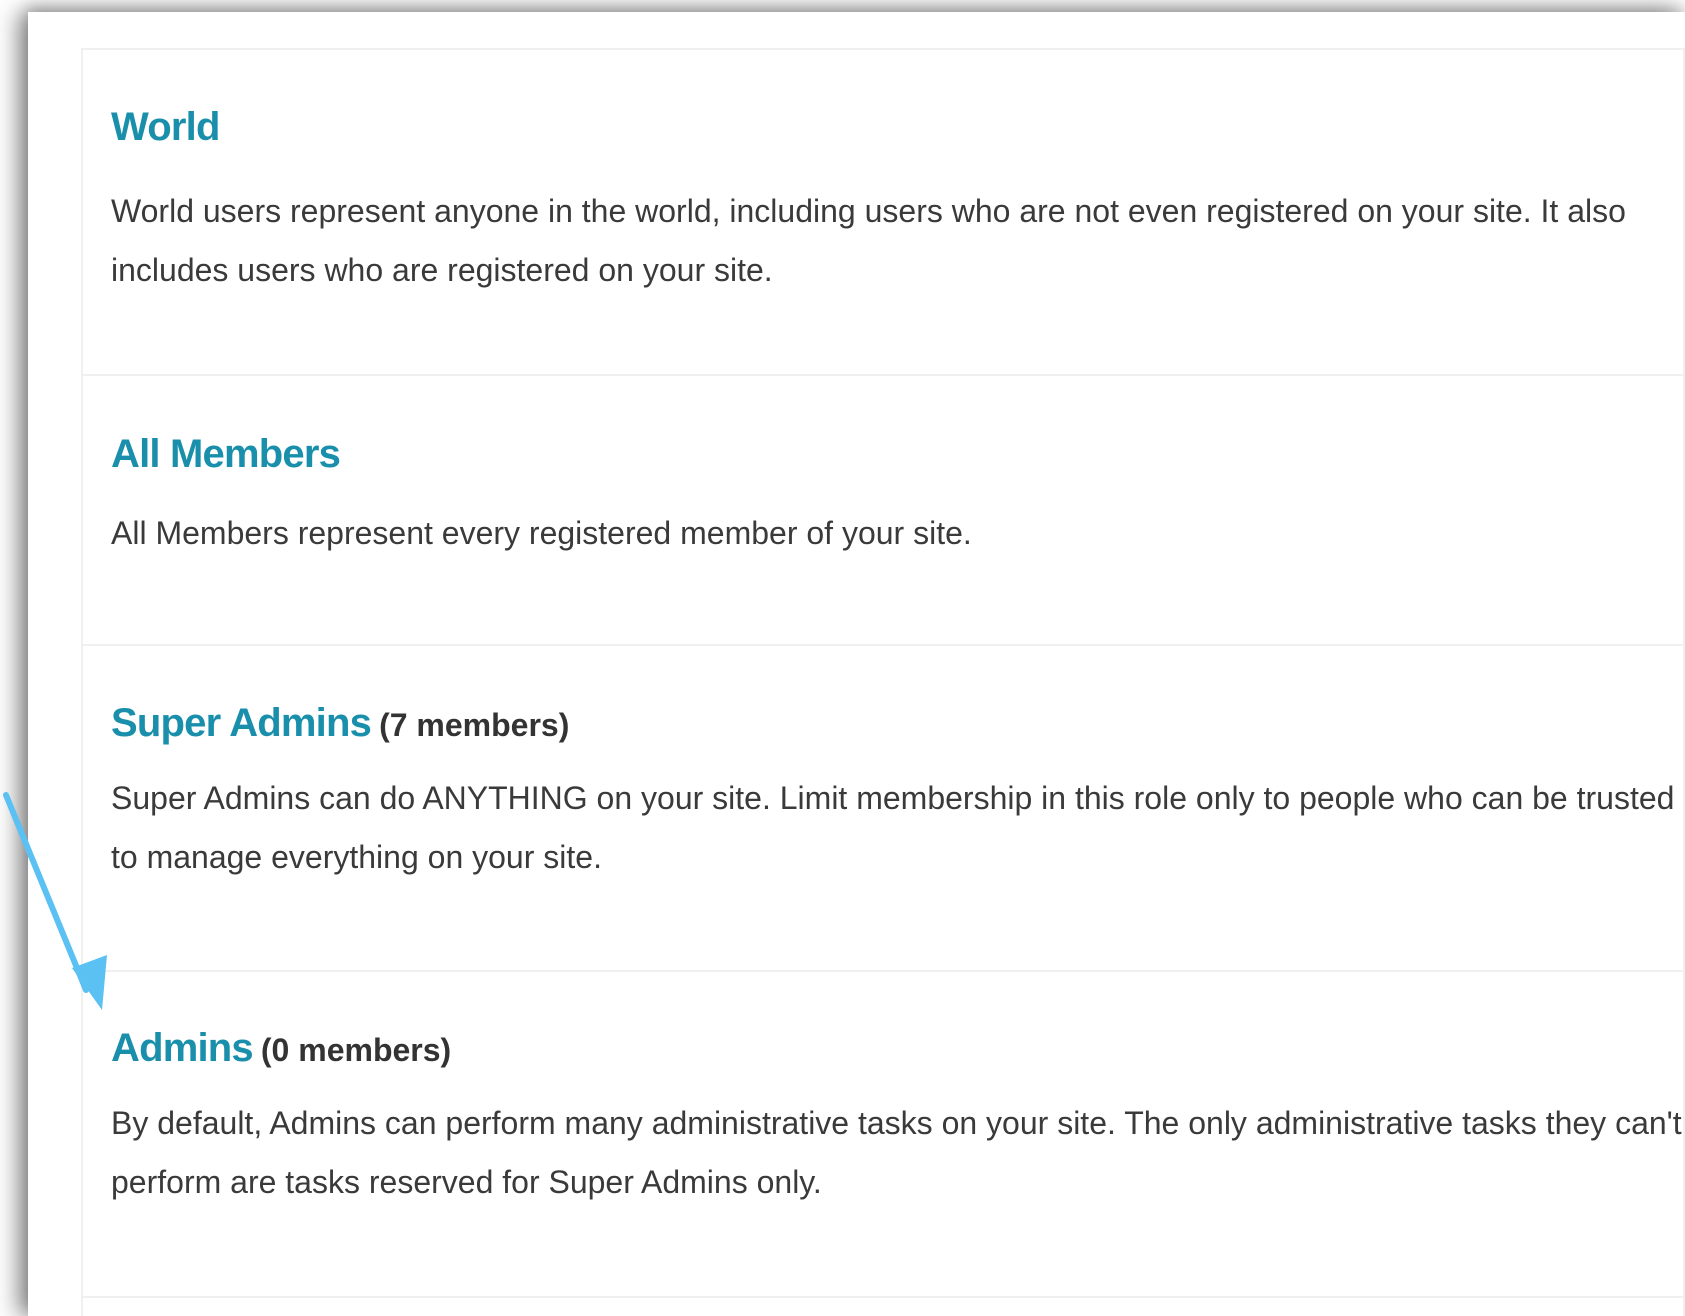  What do you see at coordinates (897, 100) in the screenshot?
I see `role-title-world: World` at bounding box center [897, 100].